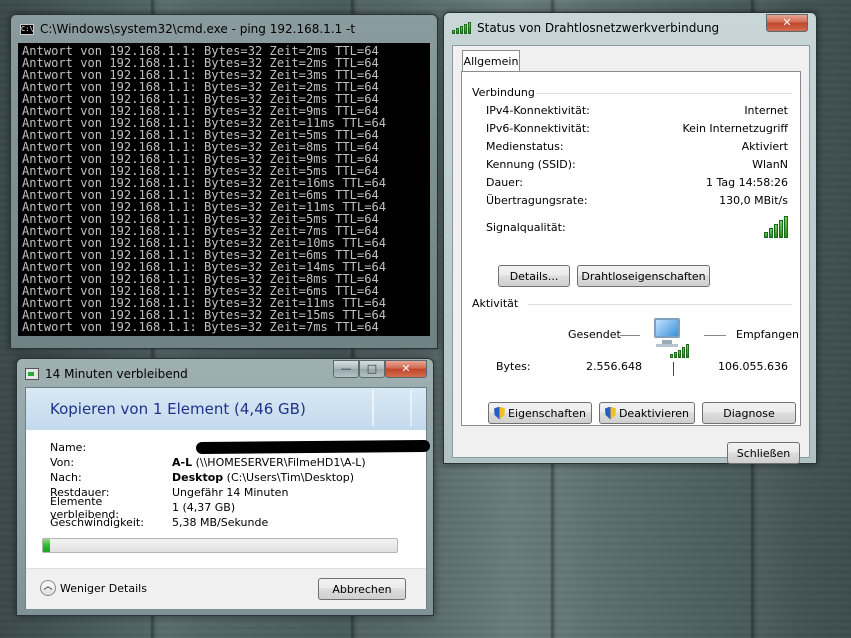 The image size is (851, 638). Describe the element at coordinates (182, 462) in the screenshot. I see `from-folder: A-L` at that location.